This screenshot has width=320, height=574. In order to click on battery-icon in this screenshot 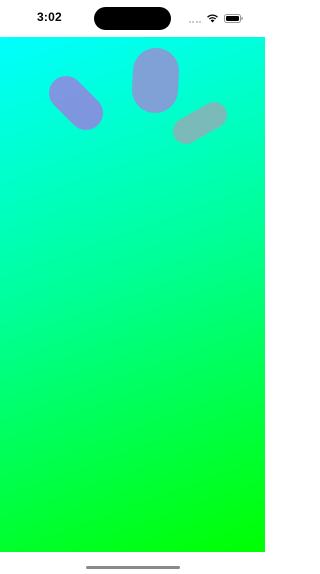, I will do `click(233, 18)`.